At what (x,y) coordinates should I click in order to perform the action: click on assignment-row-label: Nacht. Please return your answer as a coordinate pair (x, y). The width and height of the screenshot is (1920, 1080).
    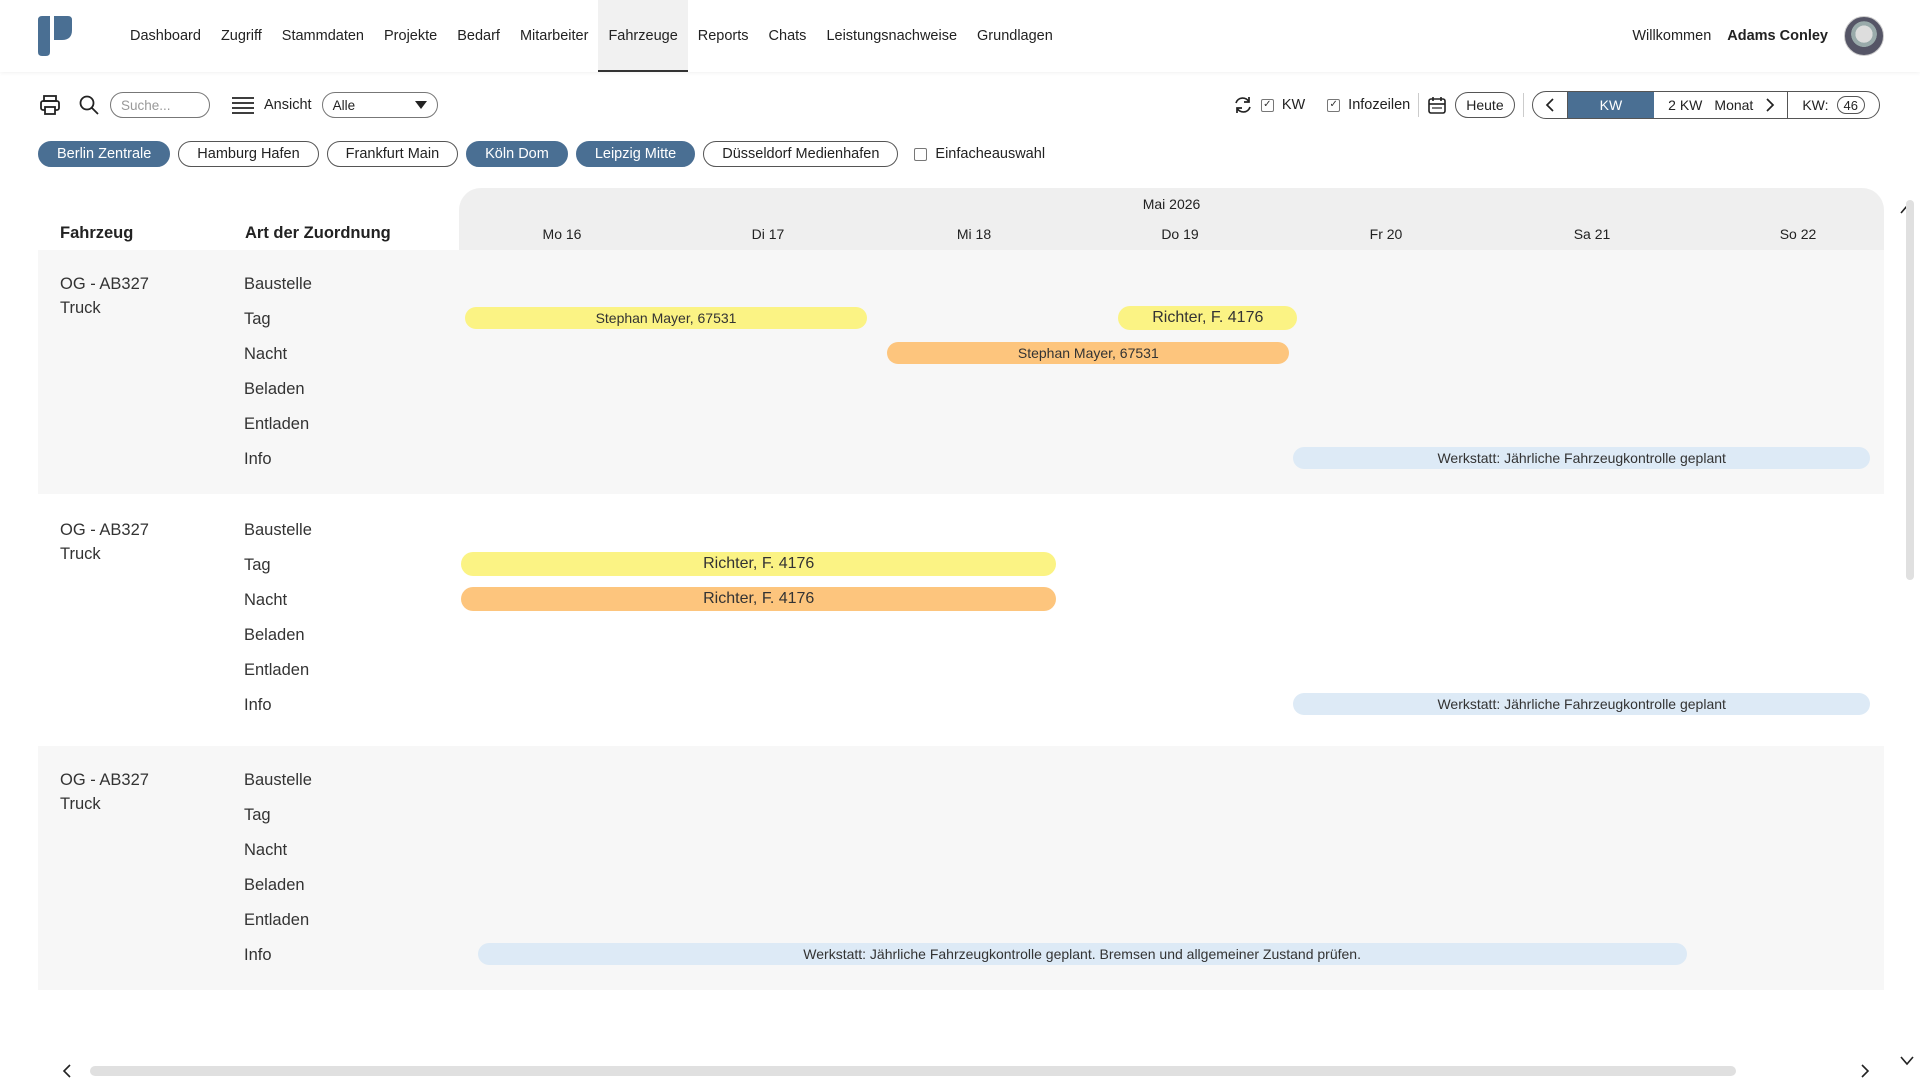
    Looking at the image, I should click on (266, 354).